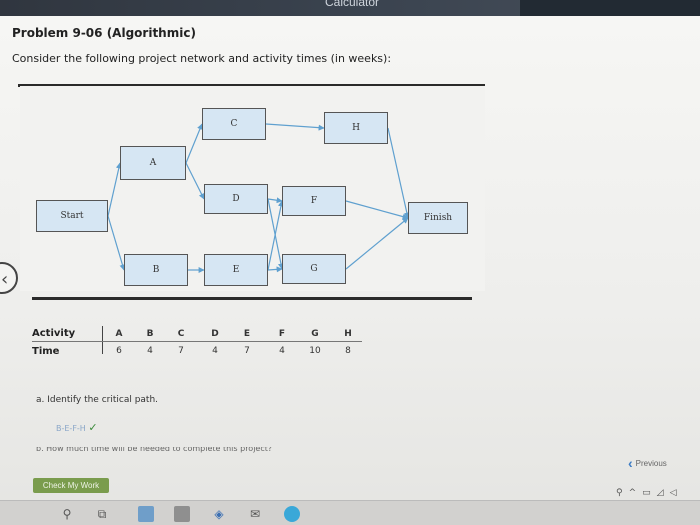 The width and height of the screenshot is (700, 525). What do you see at coordinates (295, 127) in the screenshot?
I see `network-edge-c-h` at bounding box center [295, 127].